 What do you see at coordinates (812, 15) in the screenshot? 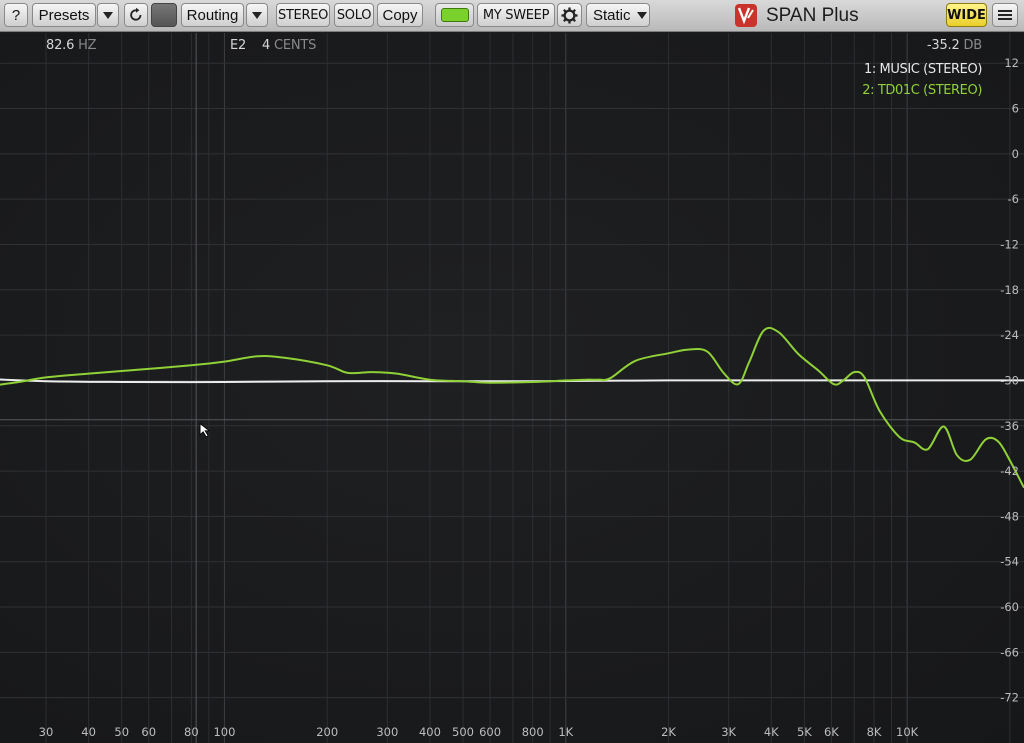
I see `app-title: SPAN Plus` at bounding box center [812, 15].